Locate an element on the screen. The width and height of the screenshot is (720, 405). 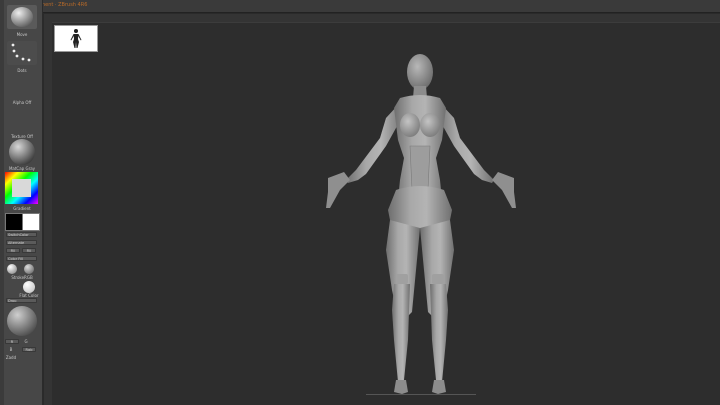
use-sphere-icon is located at coordinates (29, 269).